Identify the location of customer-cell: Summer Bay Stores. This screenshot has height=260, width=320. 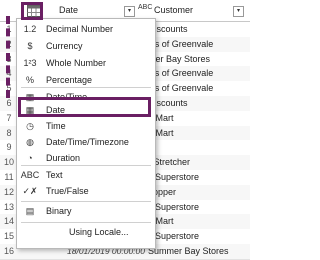
(188, 251).